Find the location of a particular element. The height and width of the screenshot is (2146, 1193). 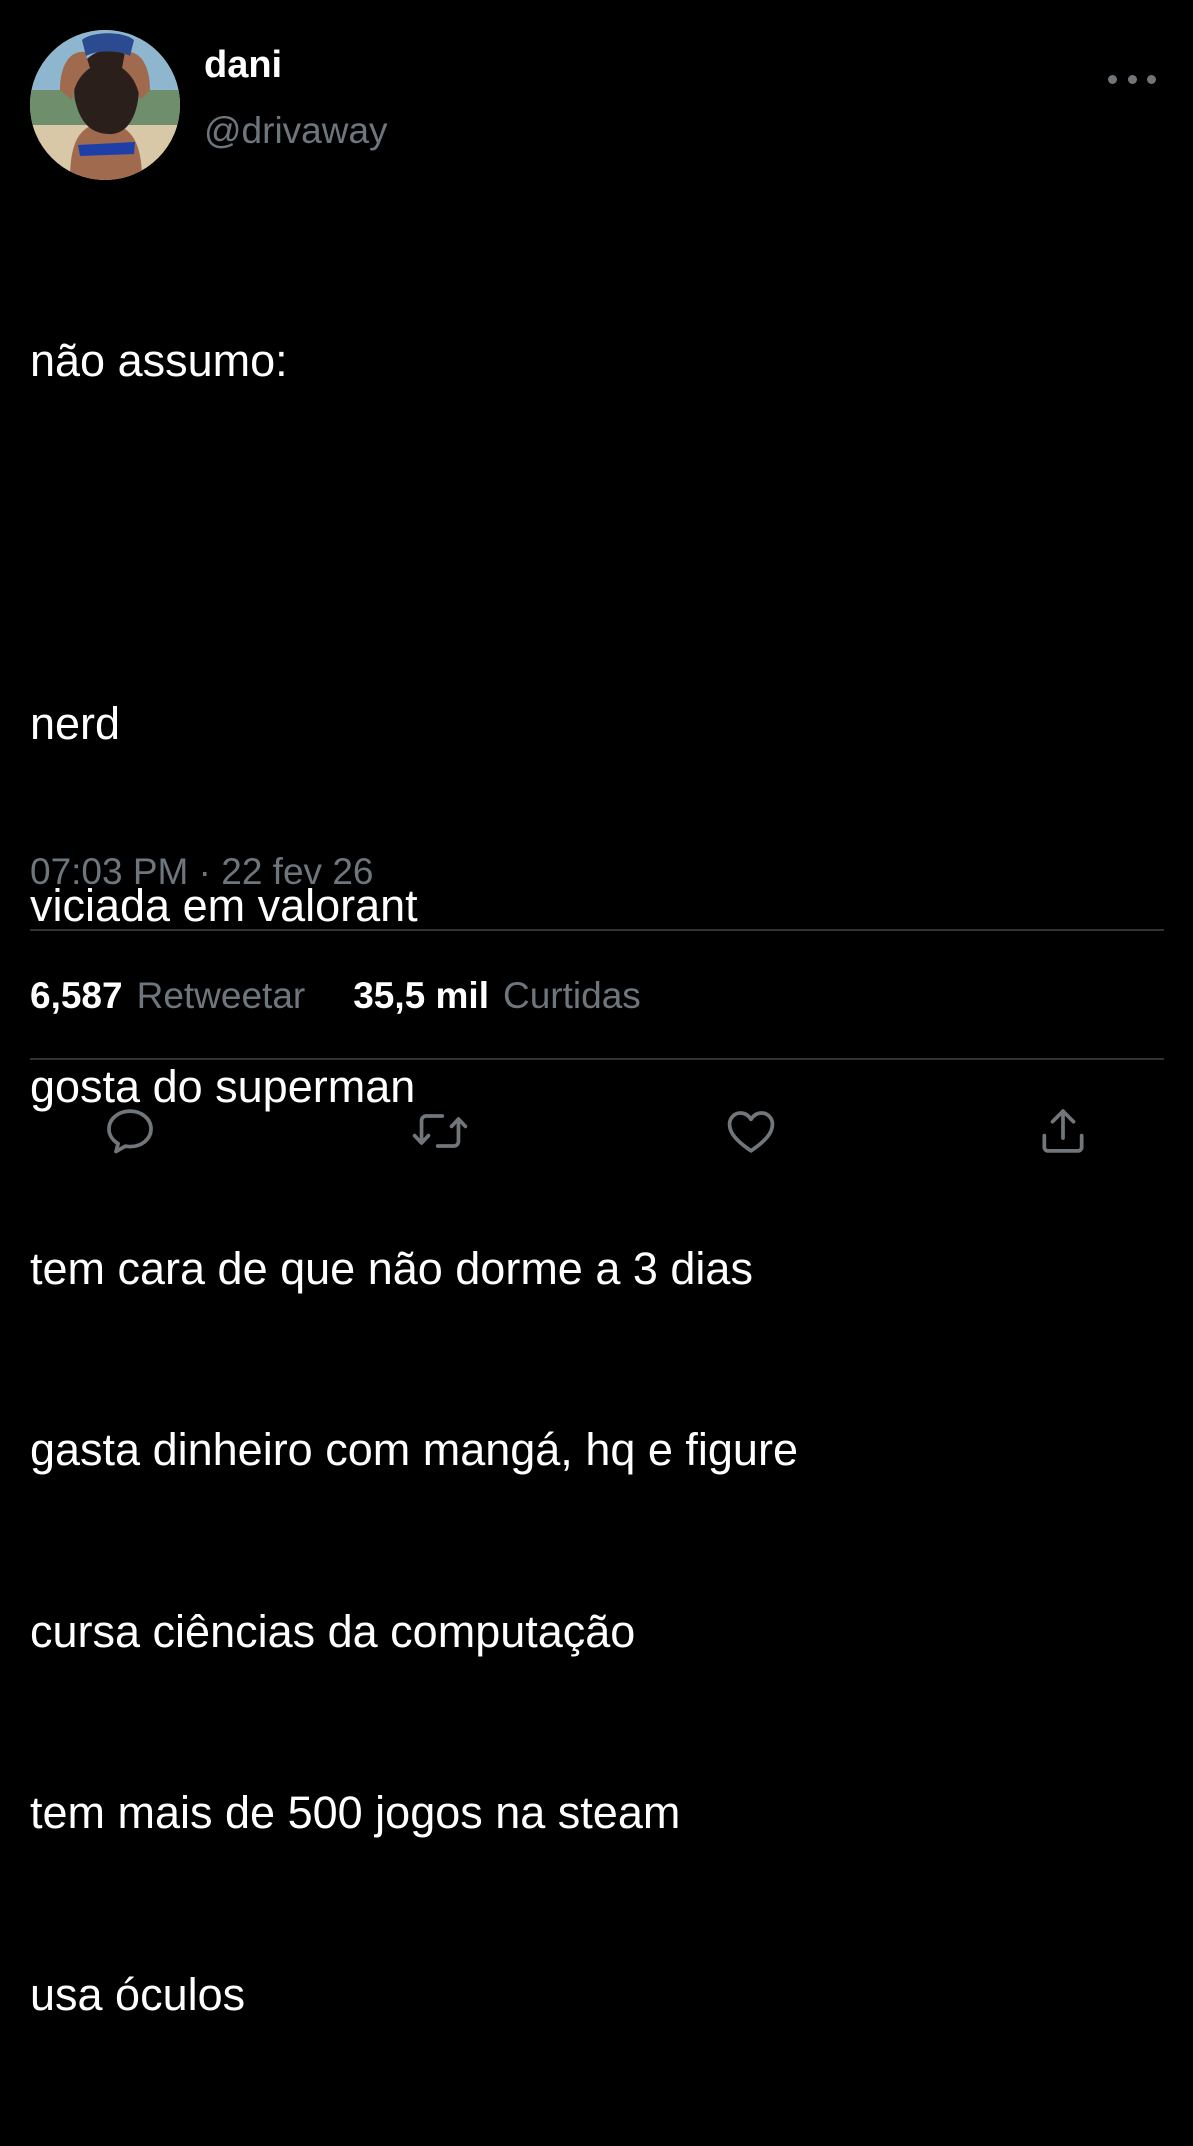

reply-button is located at coordinates (130, 1131).